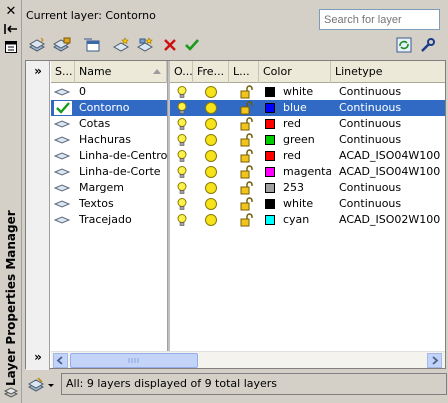 The width and height of the screenshot is (448, 403). Describe the element at coordinates (168, 206) in the screenshot. I see `frozen-column-splitter` at that location.